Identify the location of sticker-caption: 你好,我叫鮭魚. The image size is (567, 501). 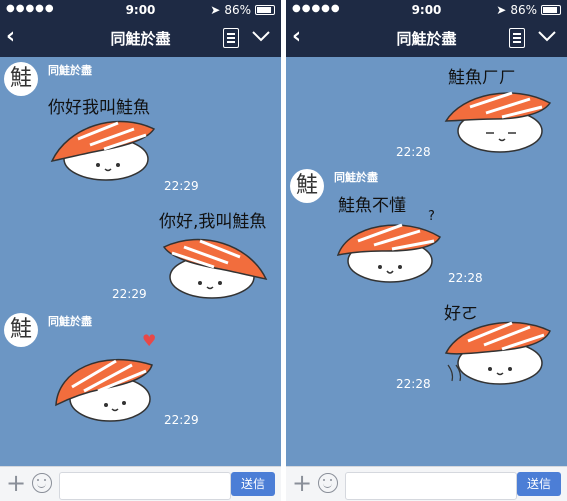
(213, 222).